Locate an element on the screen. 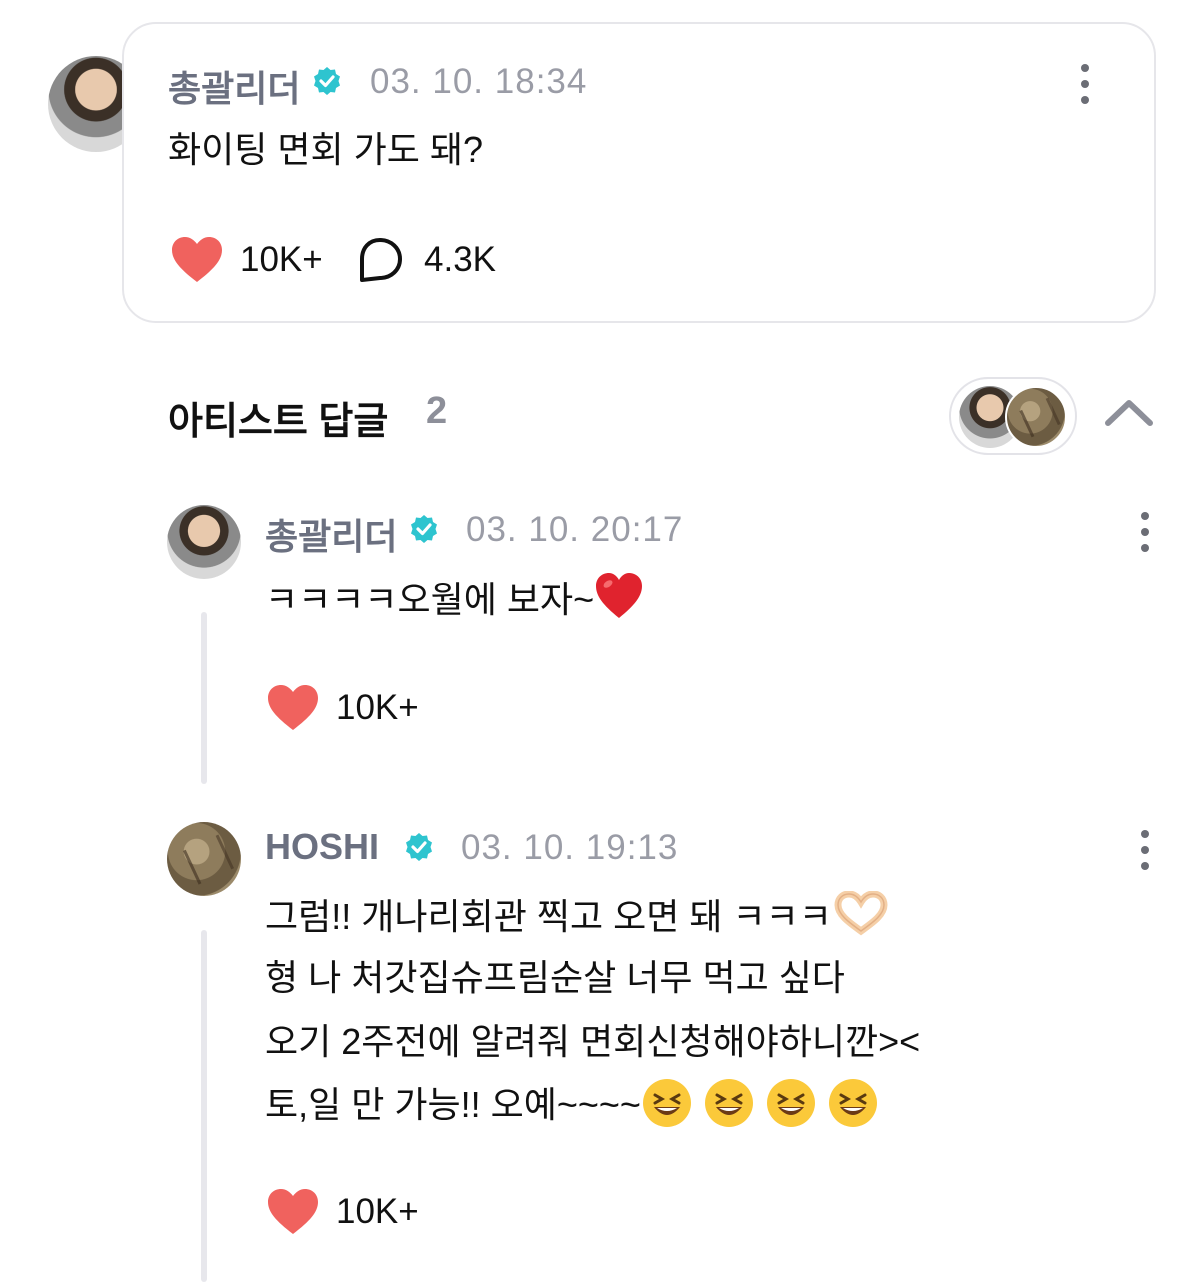  reply-author-name: HOSHI is located at coordinates (322, 847).